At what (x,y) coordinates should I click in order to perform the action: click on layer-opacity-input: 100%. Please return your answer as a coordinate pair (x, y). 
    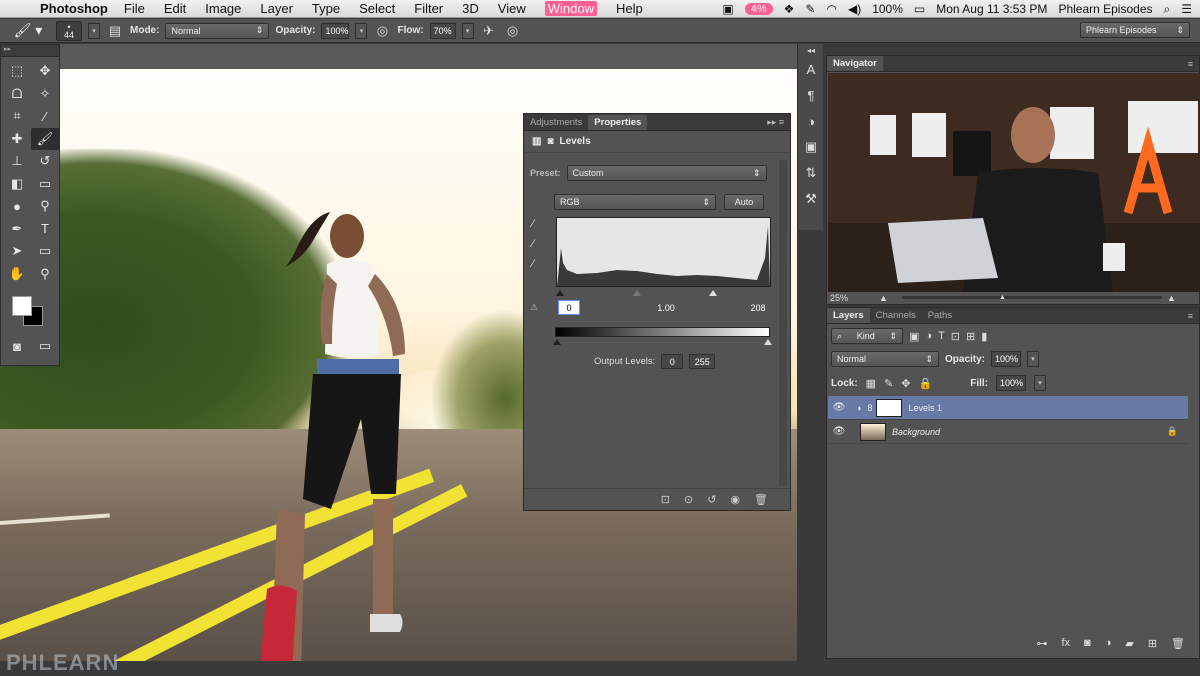
    Looking at the image, I should click on (1006, 359).